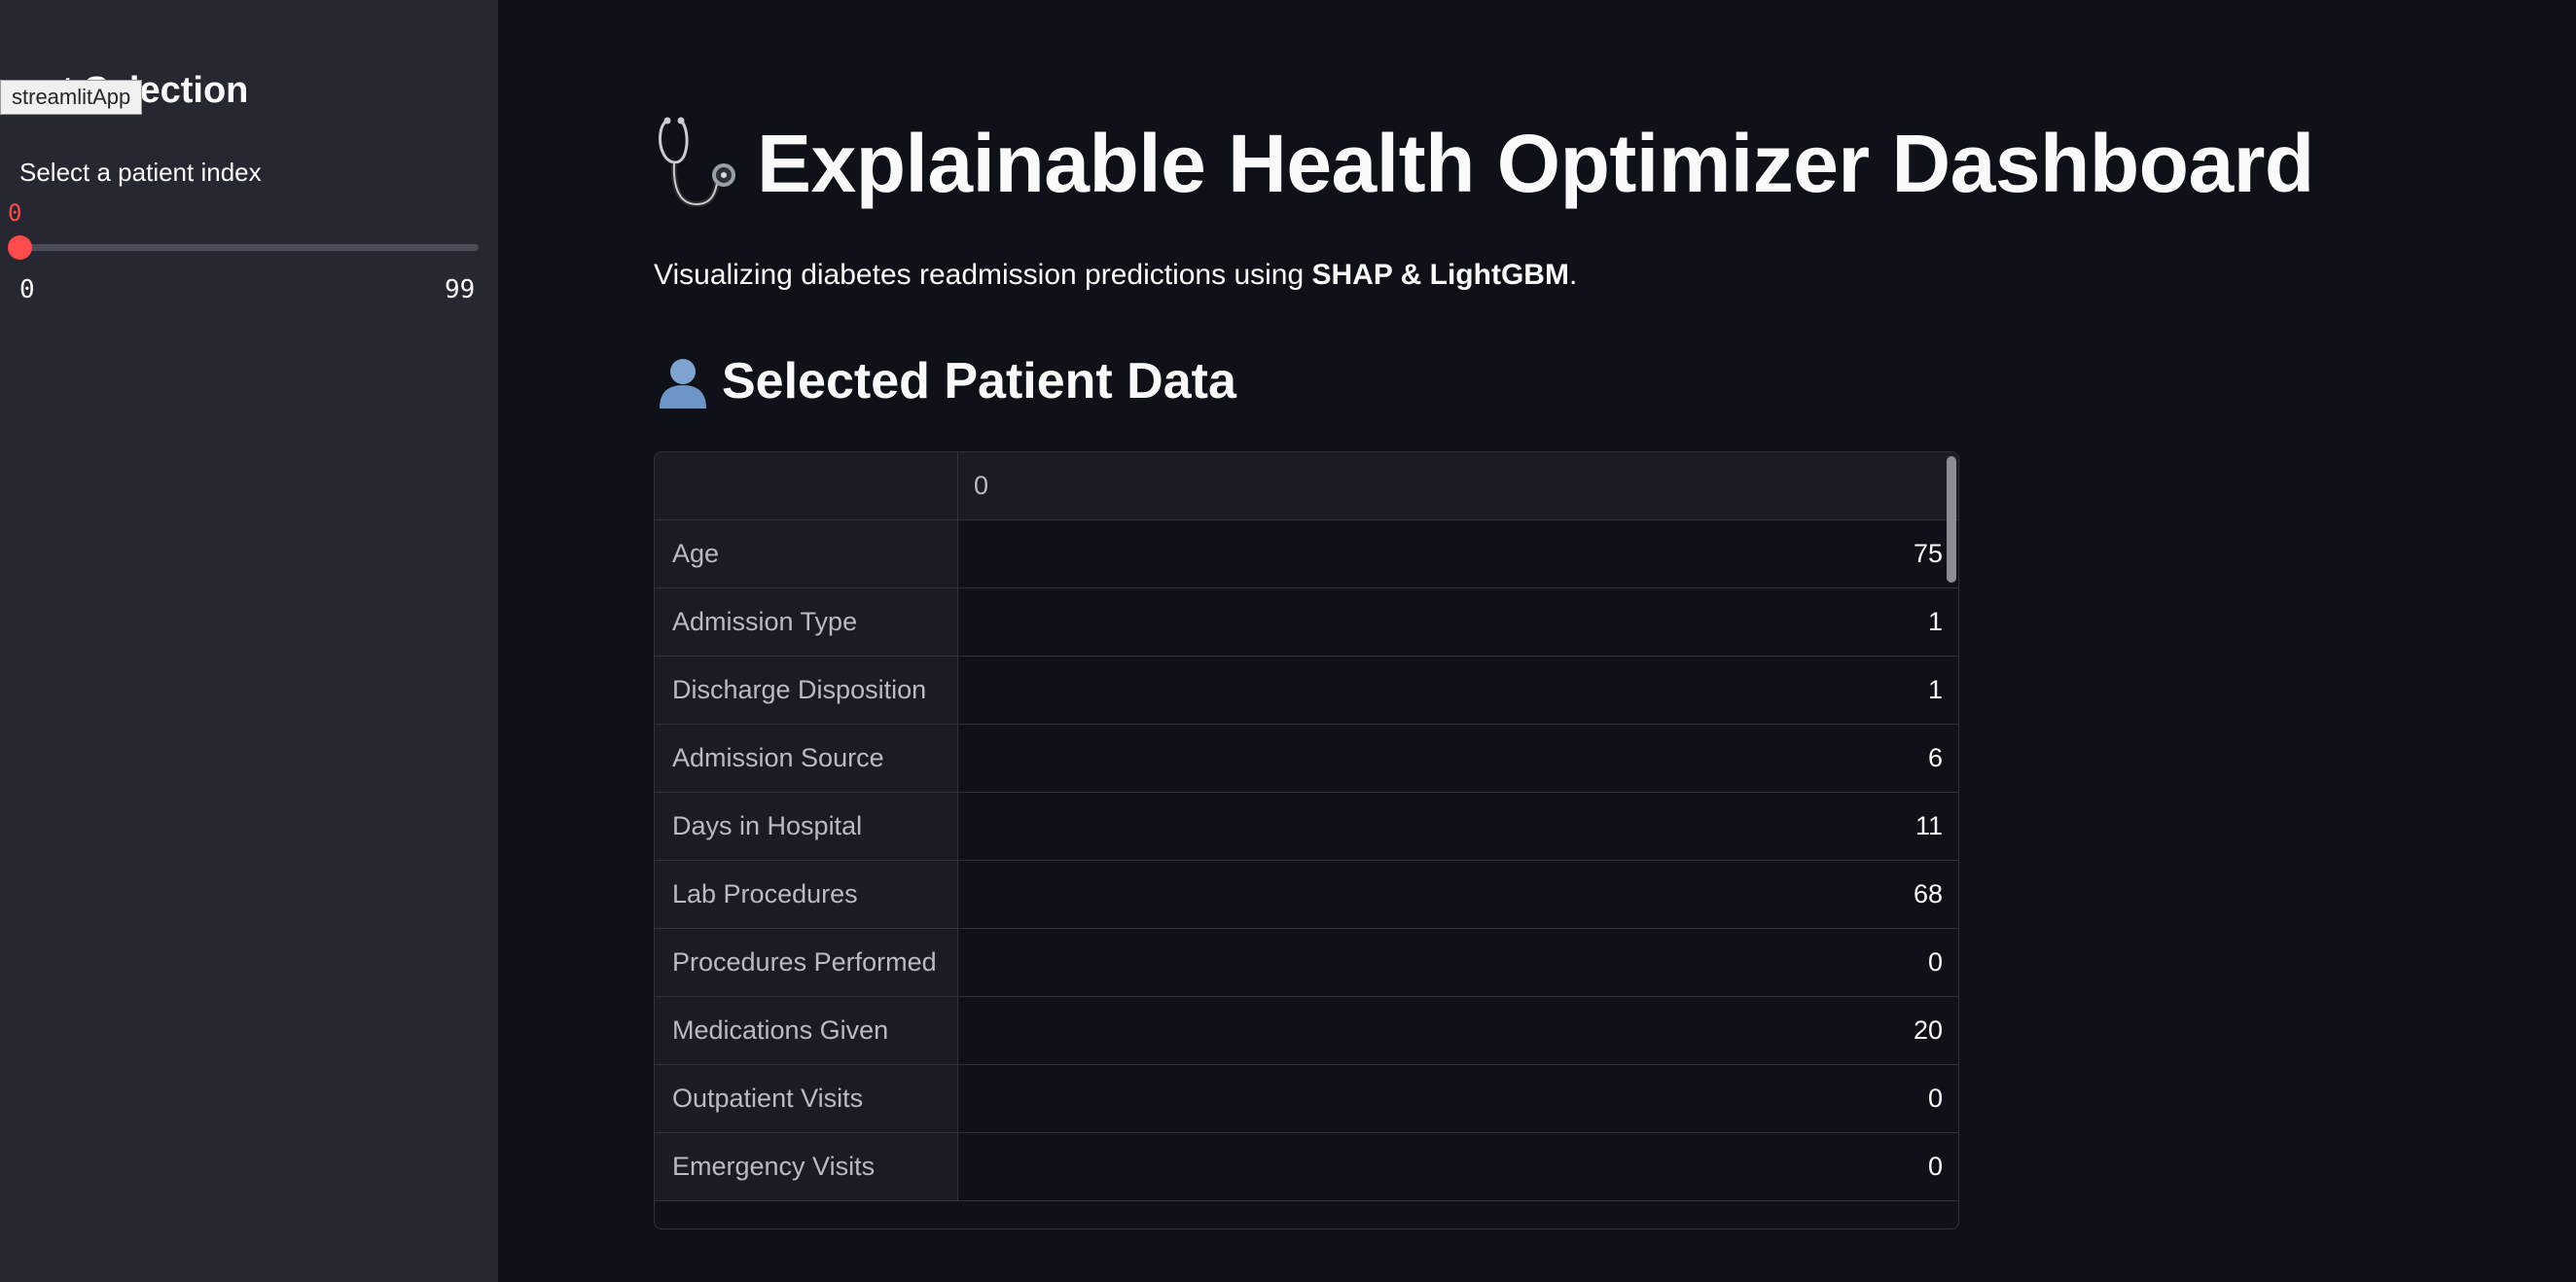 The image size is (2576, 1282). I want to click on table-header-row: 0, so click(1306, 486).